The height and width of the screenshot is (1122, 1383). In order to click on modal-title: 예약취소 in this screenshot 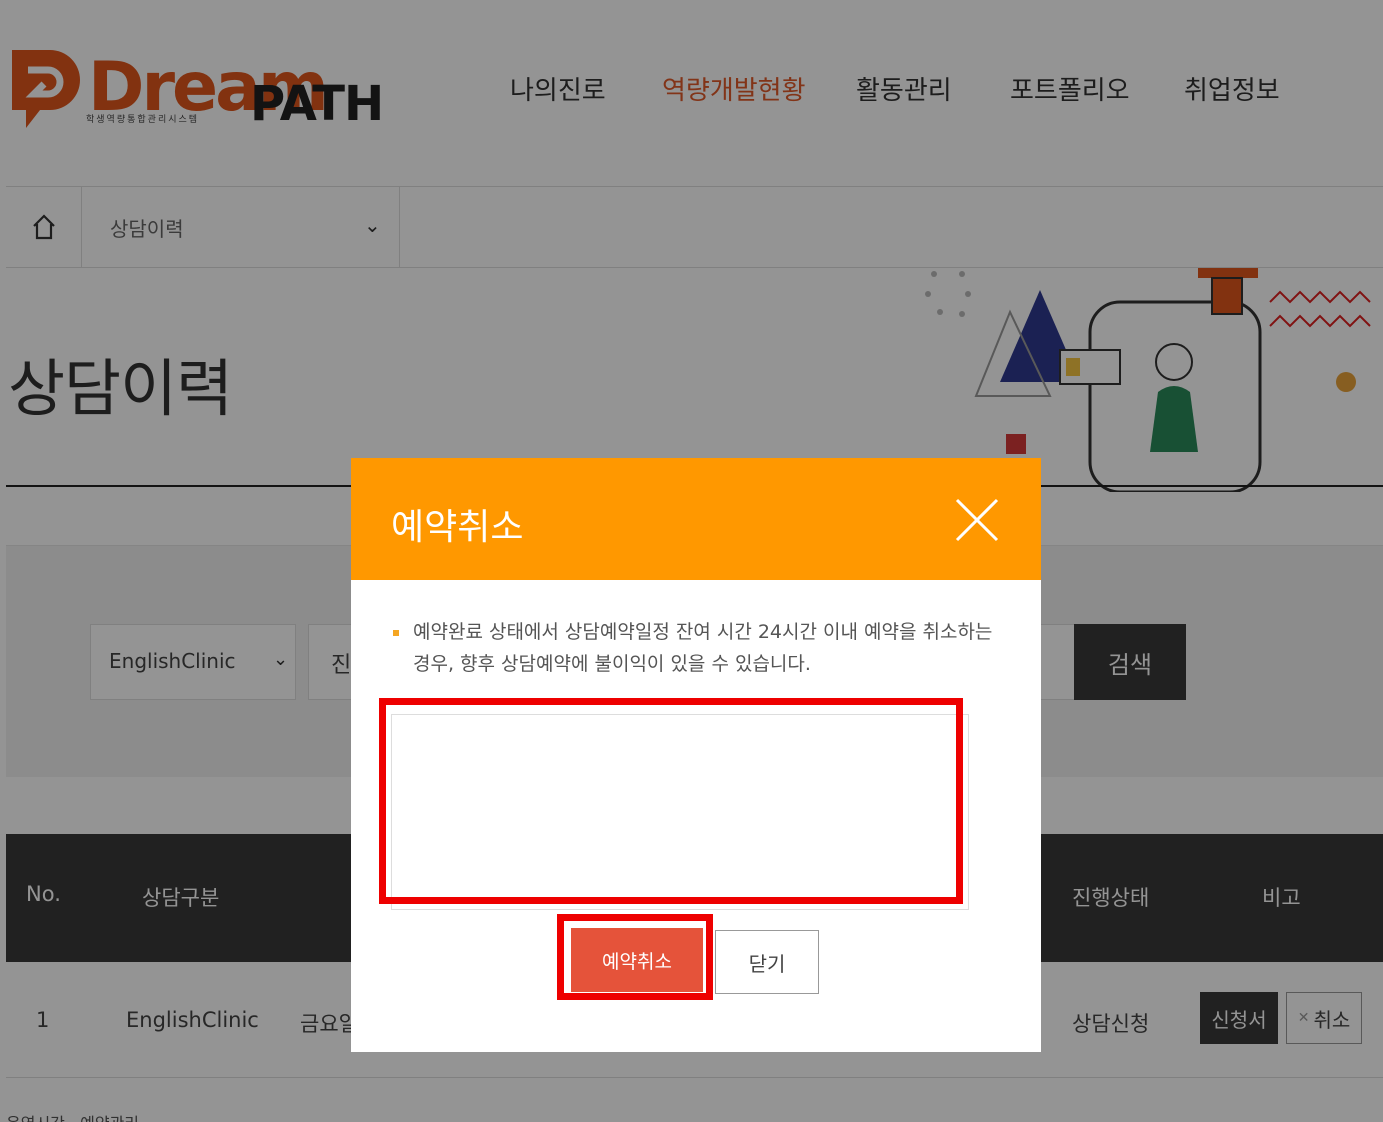, I will do `click(457, 527)`.